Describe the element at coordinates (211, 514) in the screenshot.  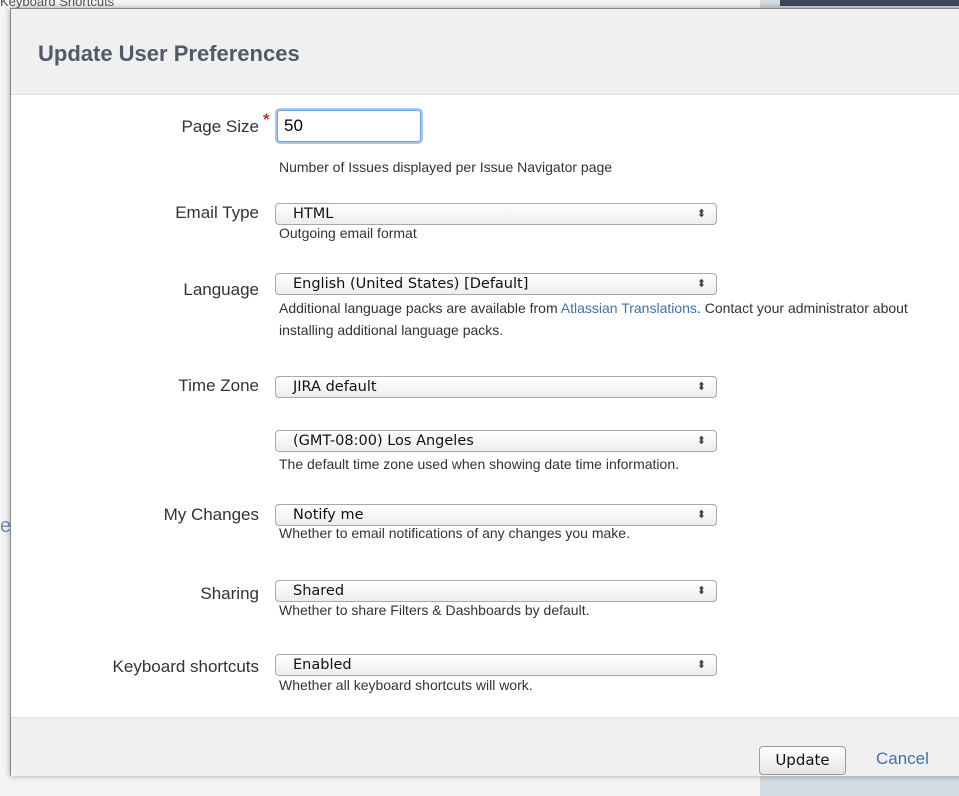
I see `my-changes-label: My Changes` at that location.